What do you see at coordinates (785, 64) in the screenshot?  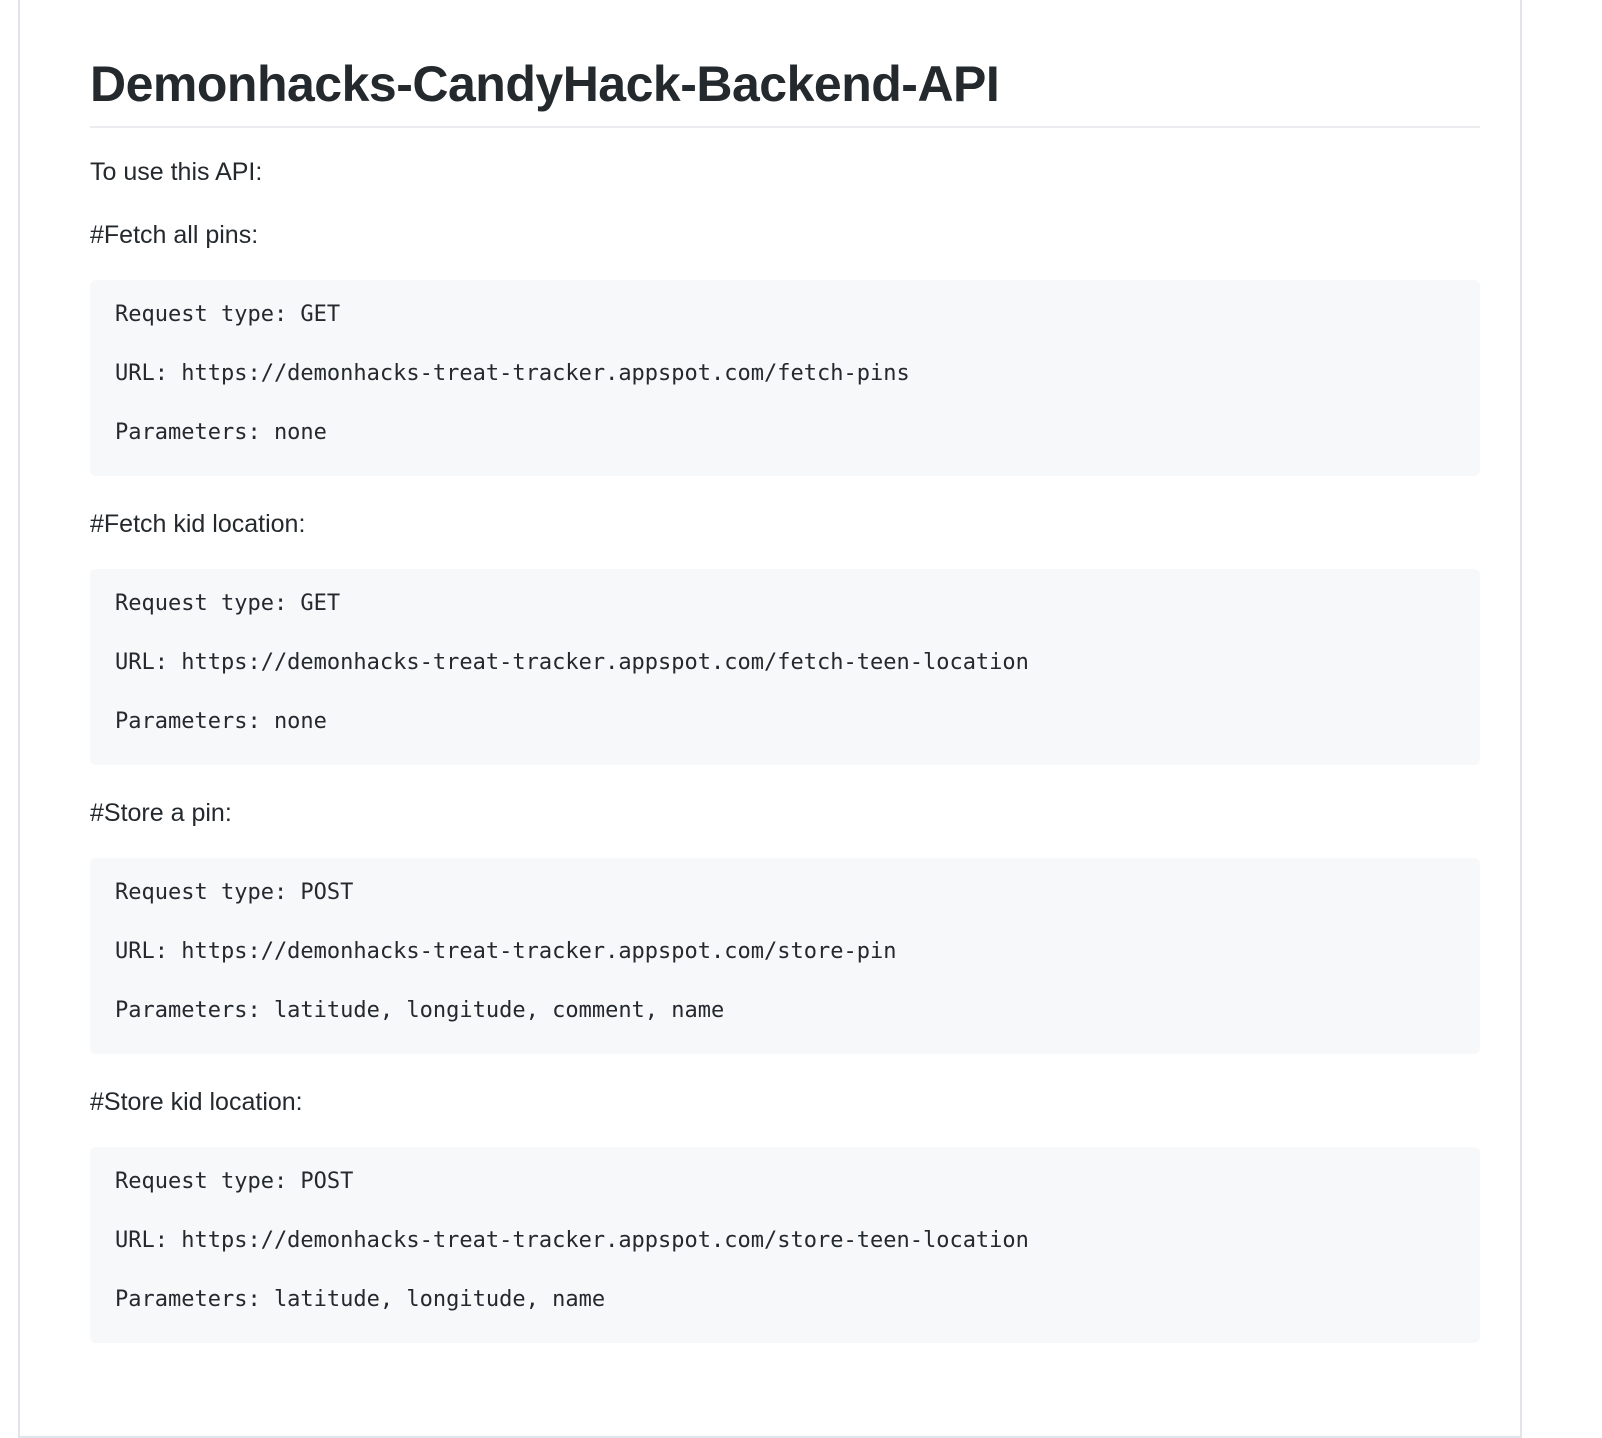 I see `readme-title: Demonhacks-CandyHack-Backend-API` at bounding box center [785, 64].